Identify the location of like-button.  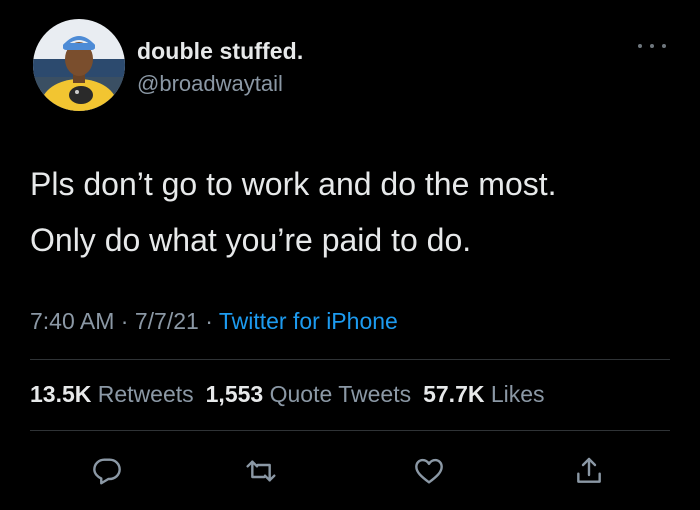
(429, 471).